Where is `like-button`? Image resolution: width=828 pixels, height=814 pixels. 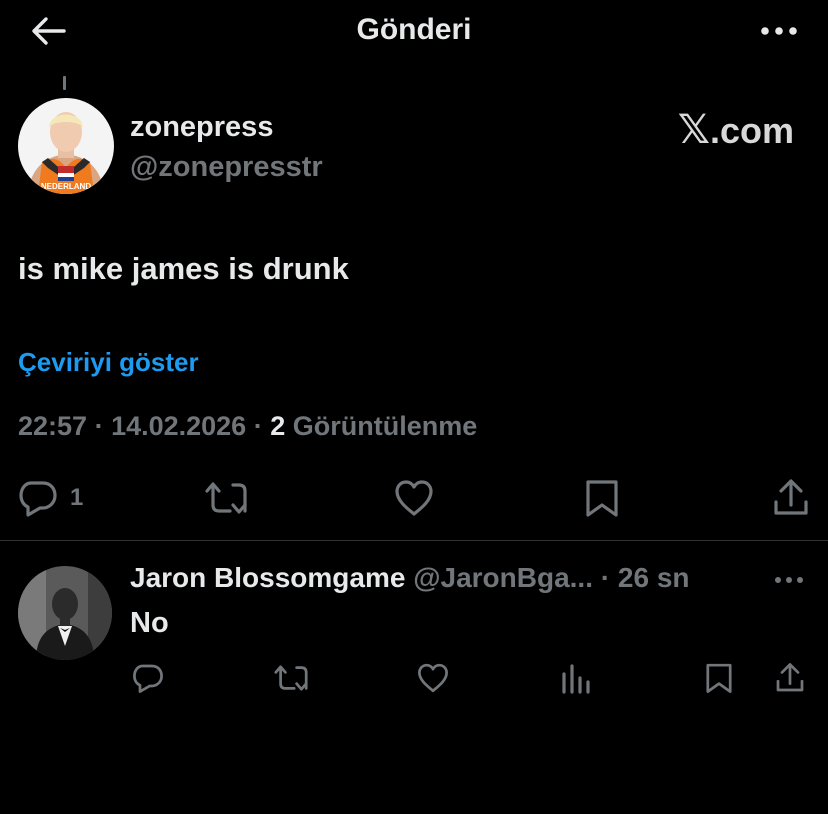
like-button is located at coordinates (414, 498).